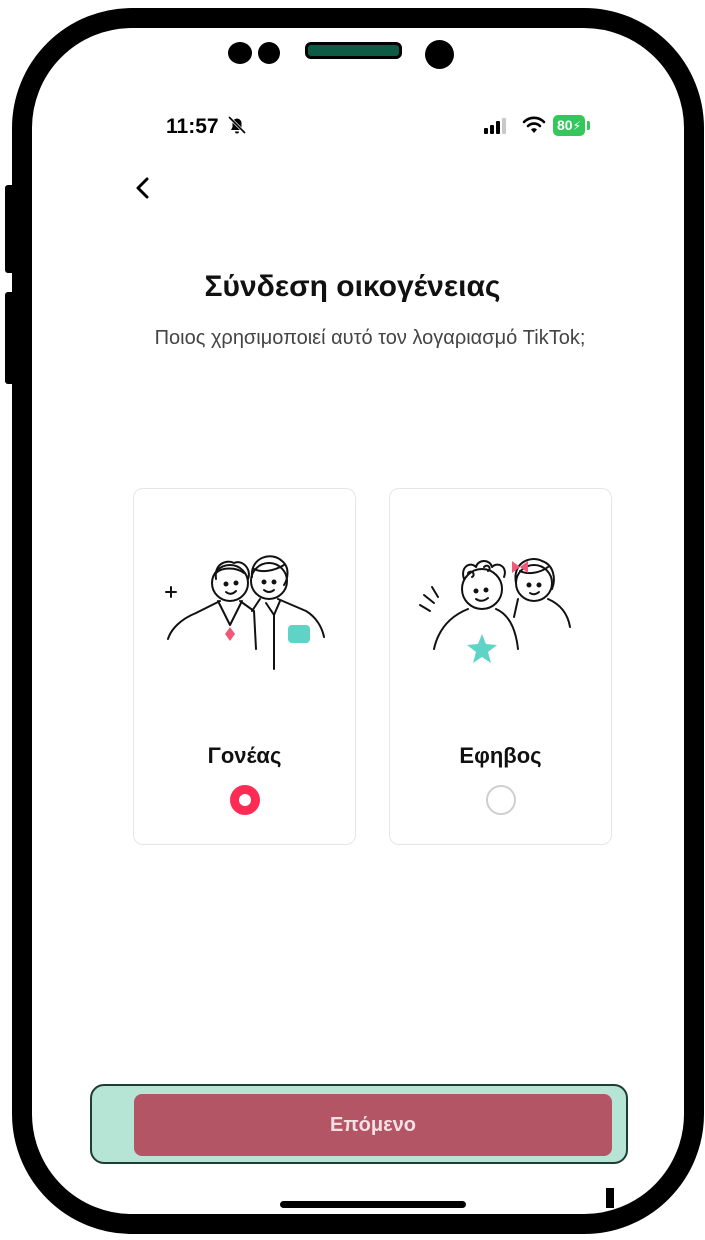  Describe the element at coordinates (144, 188) in the screenshot. I see `chevron-left-icon` at that location.